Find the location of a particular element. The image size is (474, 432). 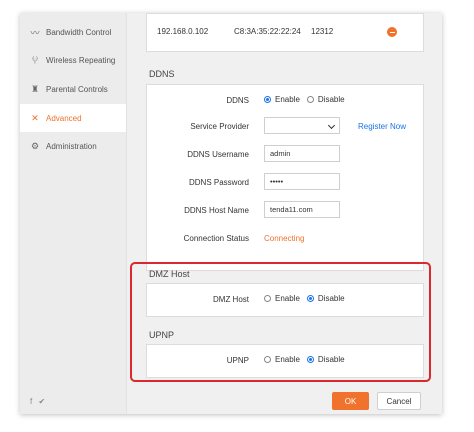

device-list-card: 192.168.0.102 C8:3A:35:22:22:24 12312 is located at coordinates (285, 32).